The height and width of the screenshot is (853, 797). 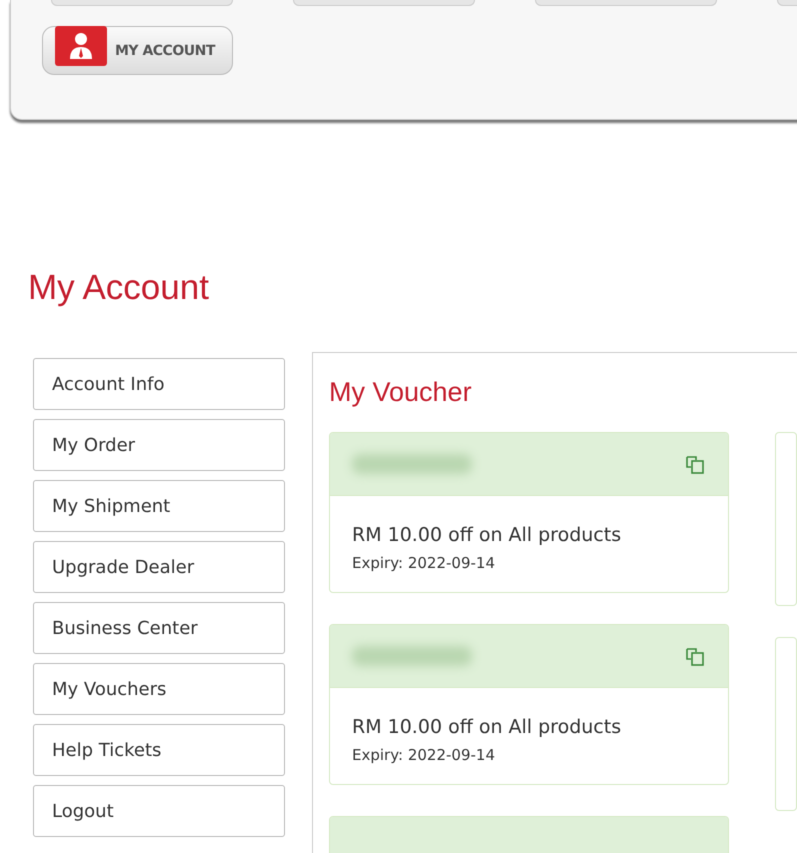 I want to click on sidebar-item: Help Tickets, so click(x=159, y=750).